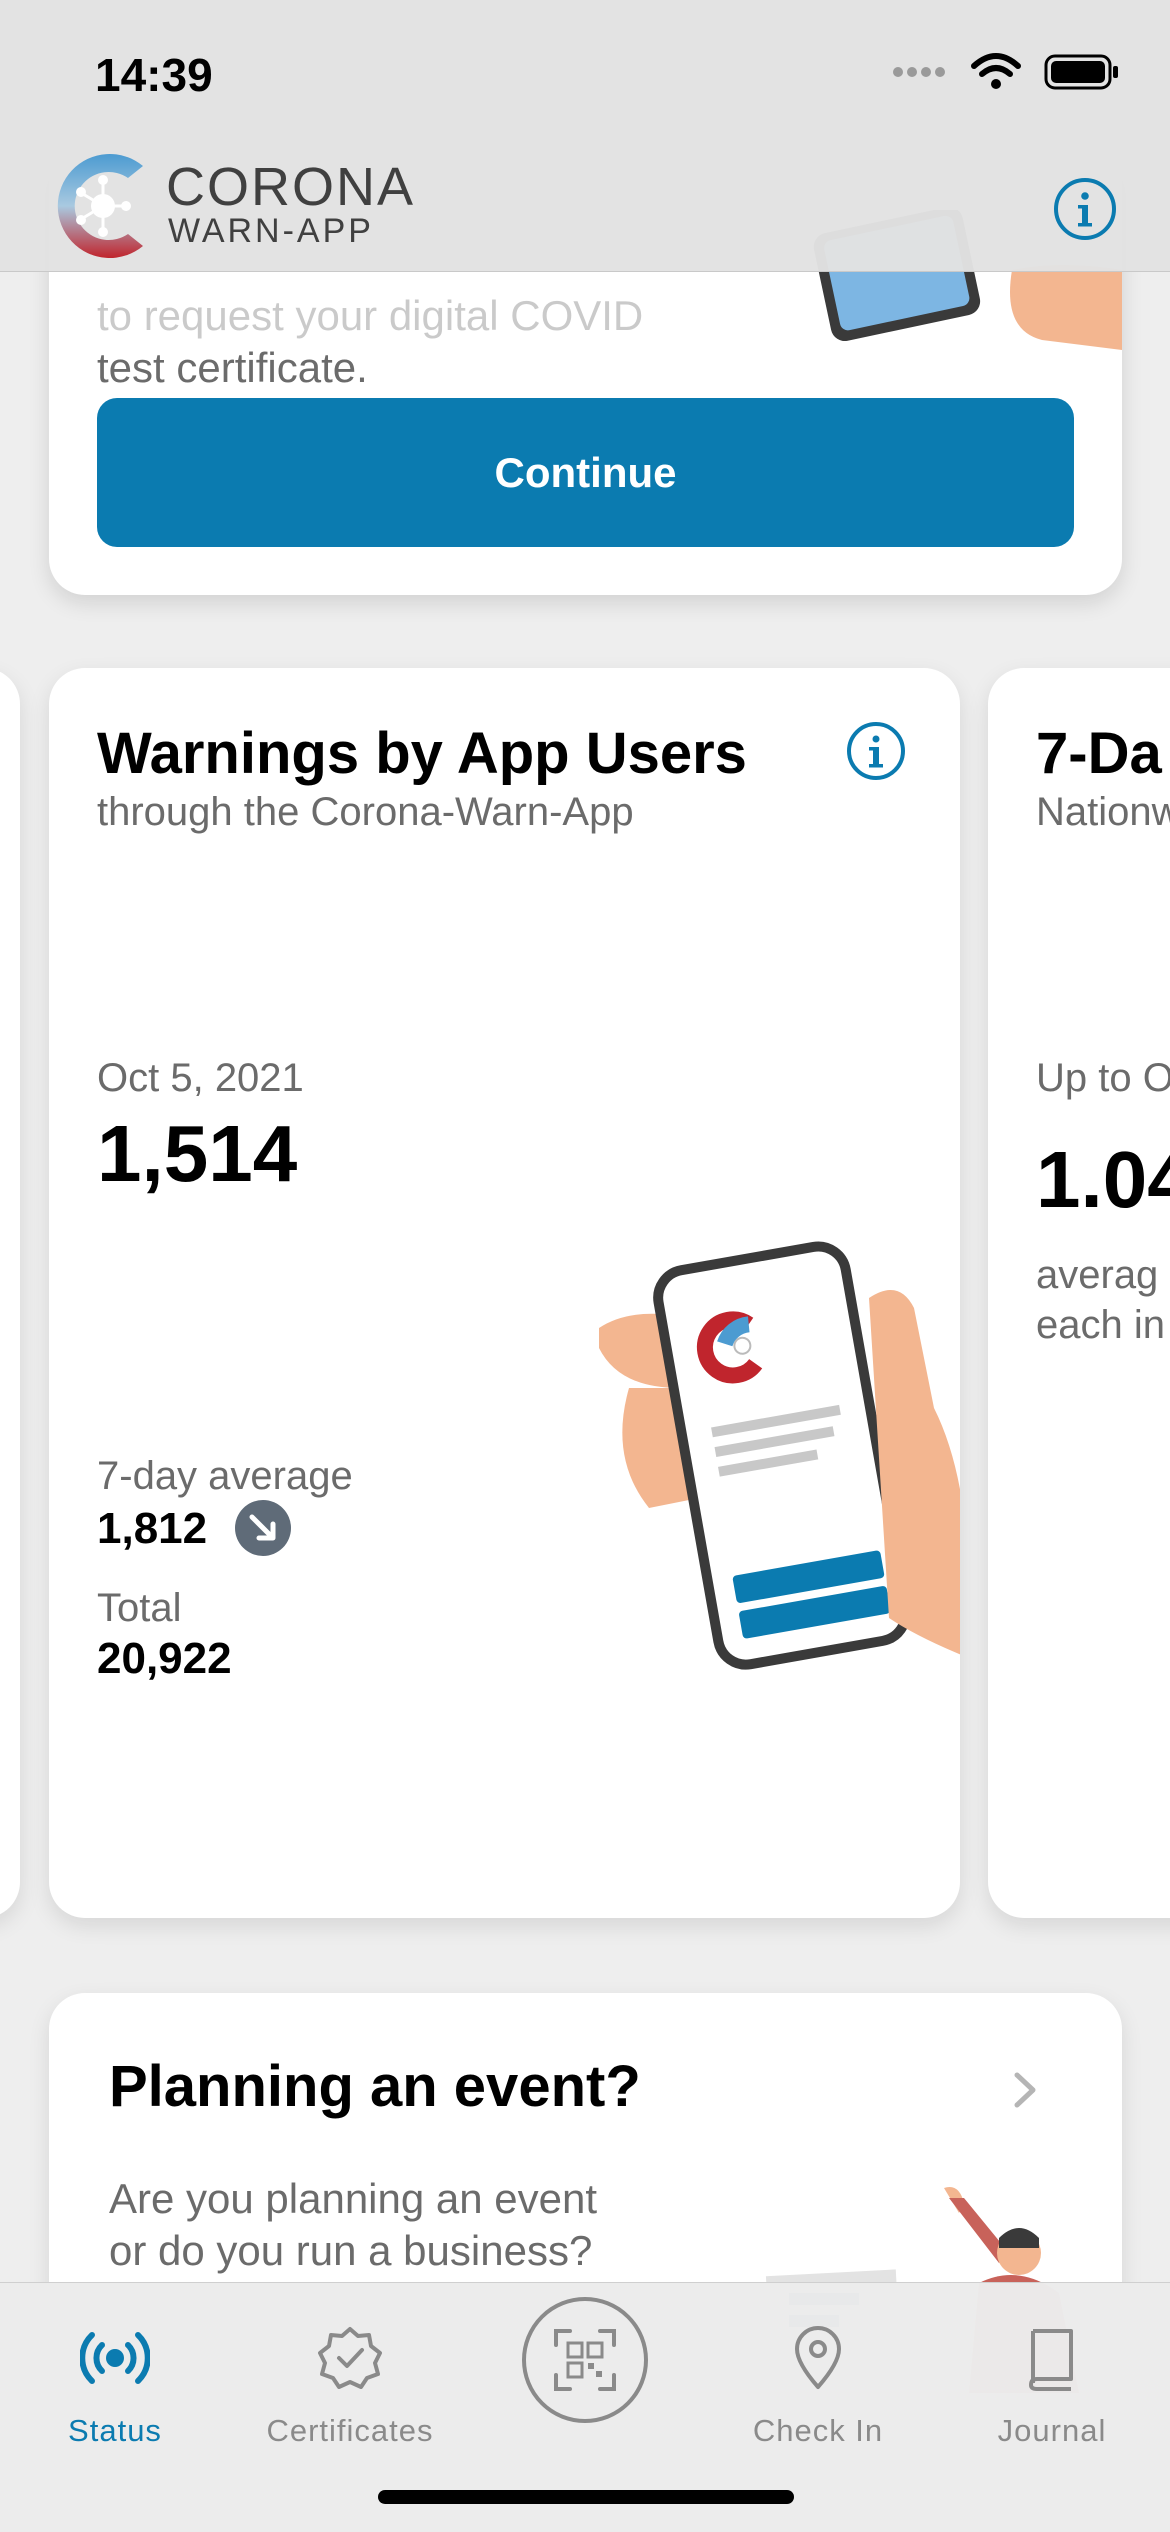 The height and width of the screenshot is (2532, 1170). I want to click on tab-label: Check In, so click(818, 2430).